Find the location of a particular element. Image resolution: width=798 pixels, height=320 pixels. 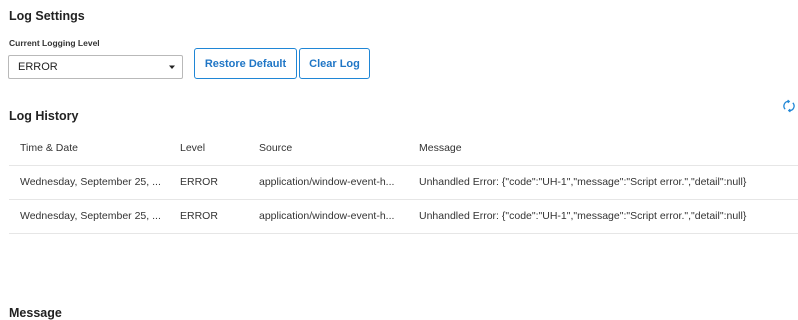

chevron-down-icon is located at coordinates (172, 67).